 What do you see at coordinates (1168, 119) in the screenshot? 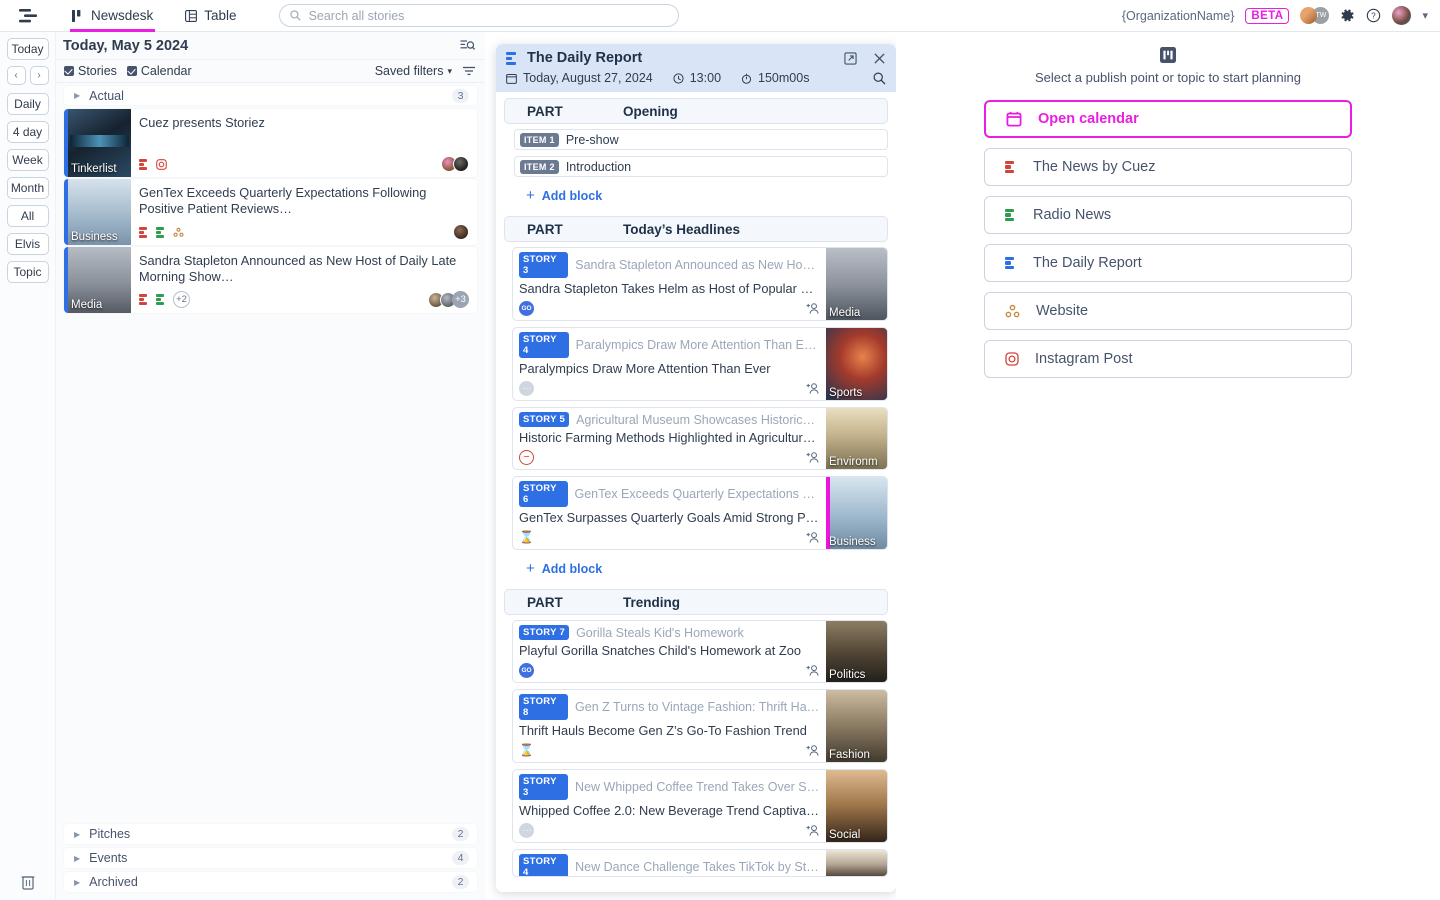
I see `open-calendar-button: Open calendar` at bounding box center [1168, 119].